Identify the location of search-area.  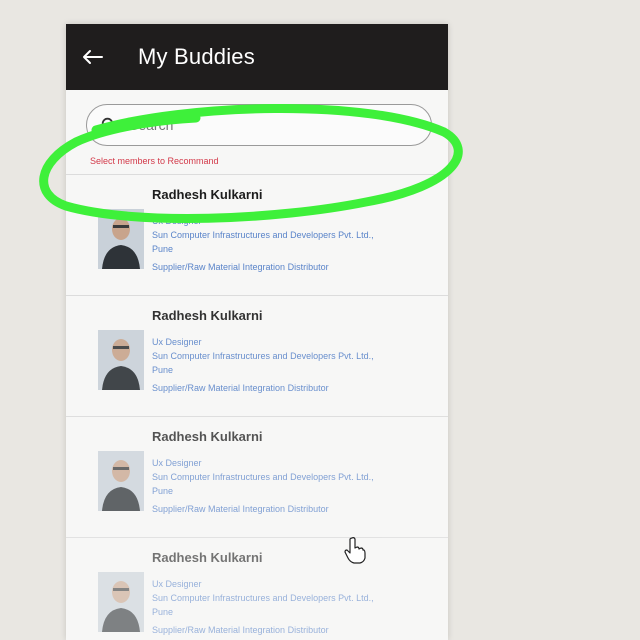
(257, 121).